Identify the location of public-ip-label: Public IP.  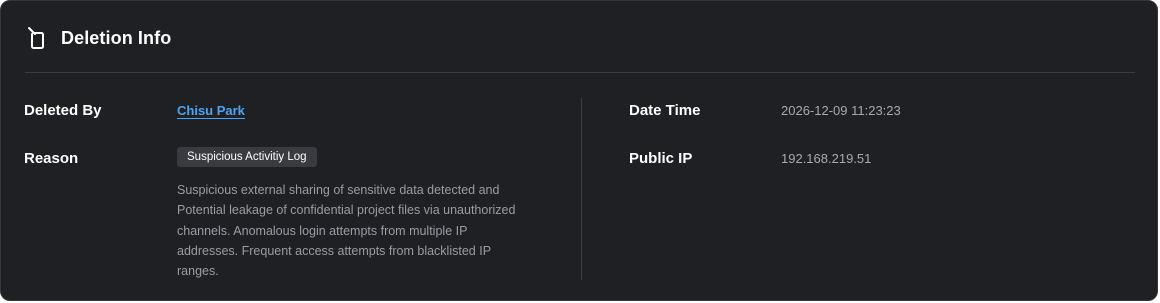
(661, 158).